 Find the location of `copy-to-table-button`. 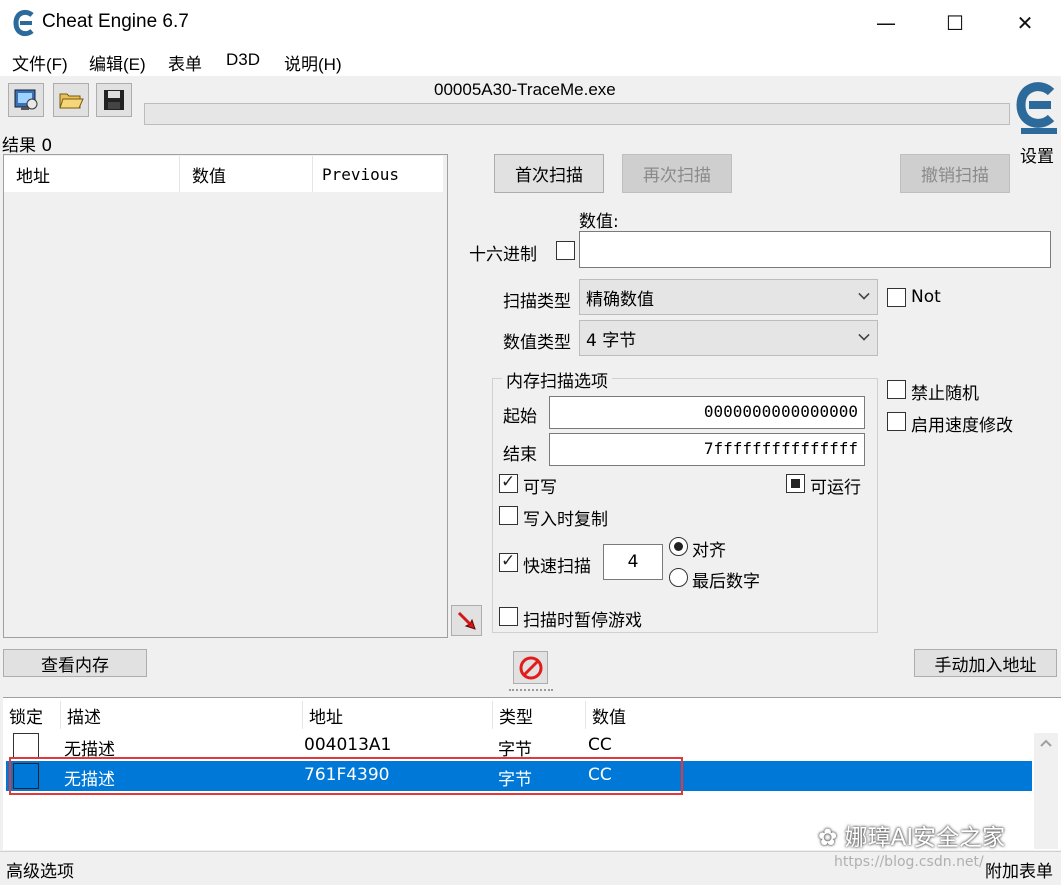

copy-to-table-button is located at coordinates (466, 620).